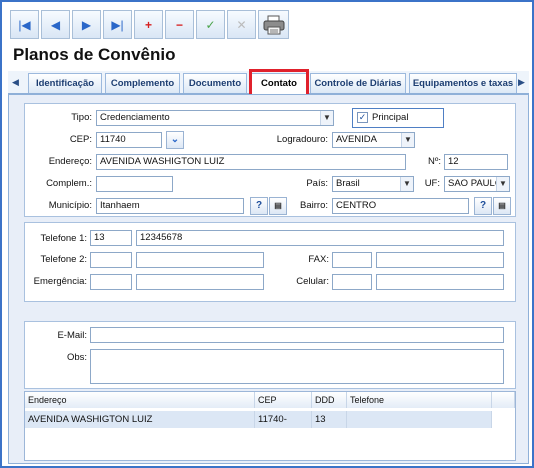 The image size is (534, 468). What do you see at coordinates (69, 183) in the screenshot?
I see `complemento-label: Complem.:` at bounding box center [69, 183].